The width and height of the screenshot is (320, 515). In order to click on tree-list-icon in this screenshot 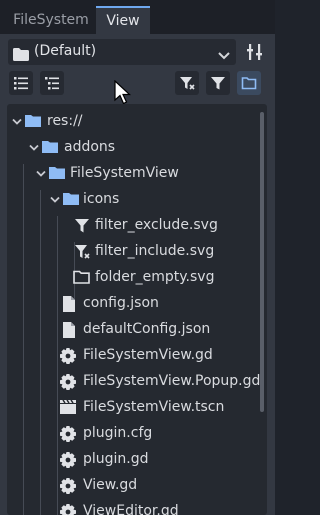, I will do `click(52, 83)`.